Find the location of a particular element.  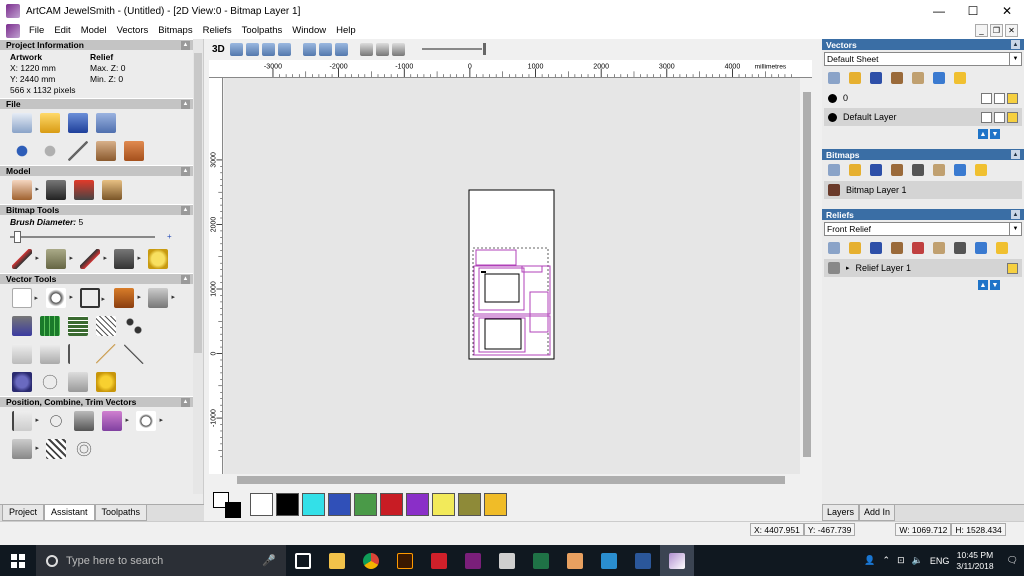

menu-help: Help is located at coordinates (346, 30).